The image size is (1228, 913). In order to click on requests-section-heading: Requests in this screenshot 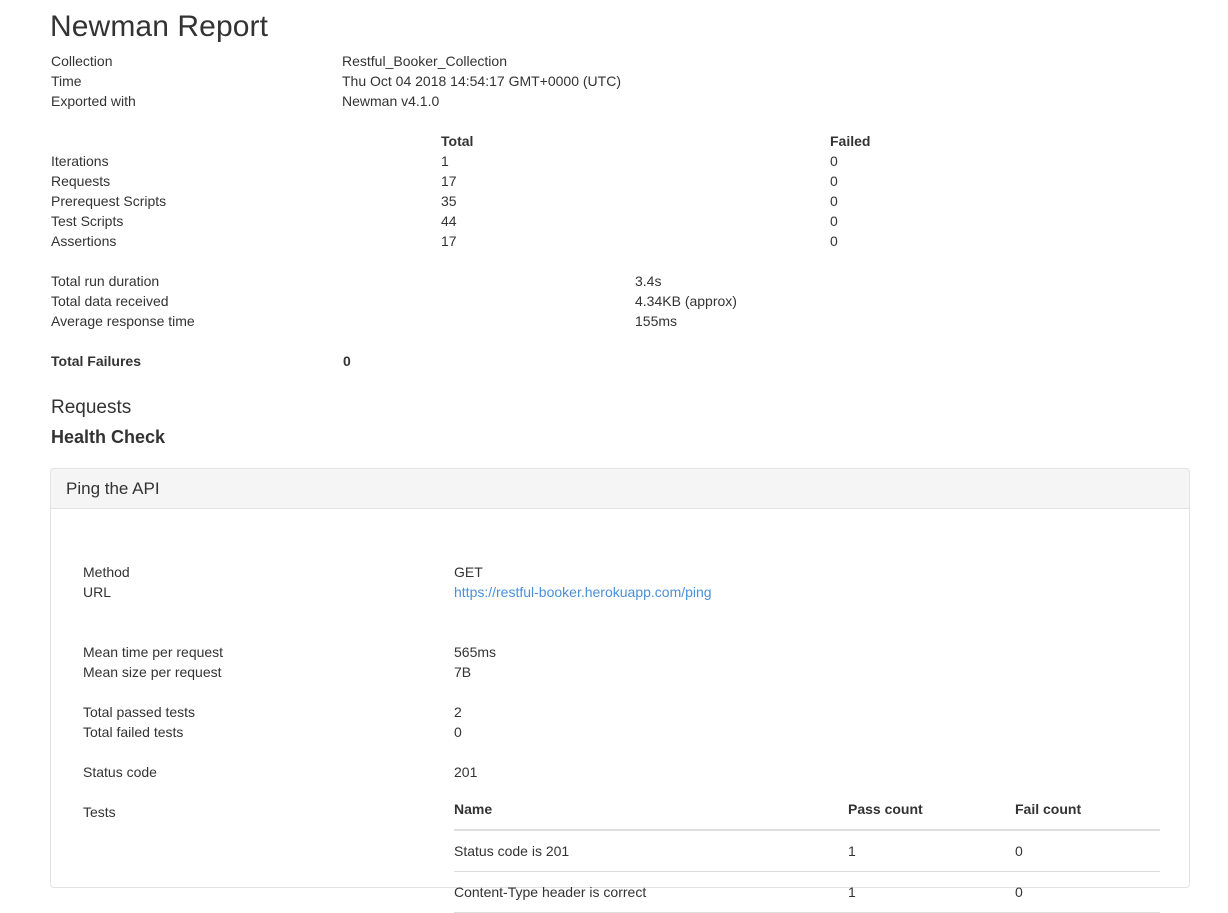, I will do `click(91, 407)`.